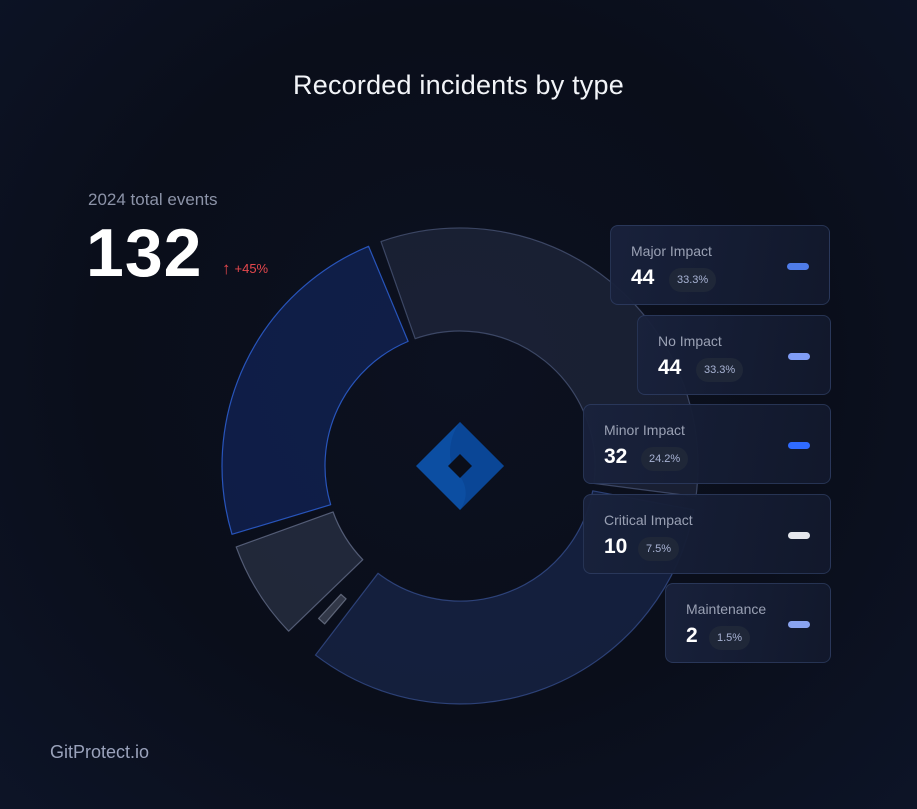 This screenshot has height=809, width=917. What do you see at coordinates (616, 456) in the screenshot?
I see `legend-value: 32` at bounding box center [616, 456].